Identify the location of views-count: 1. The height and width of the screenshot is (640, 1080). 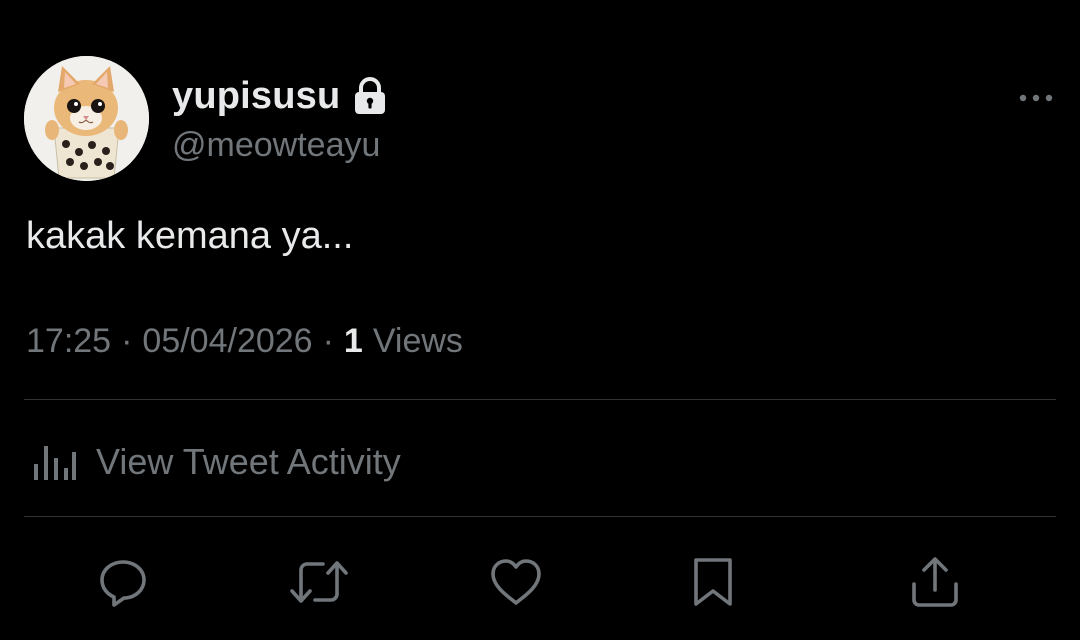
(353, 341).